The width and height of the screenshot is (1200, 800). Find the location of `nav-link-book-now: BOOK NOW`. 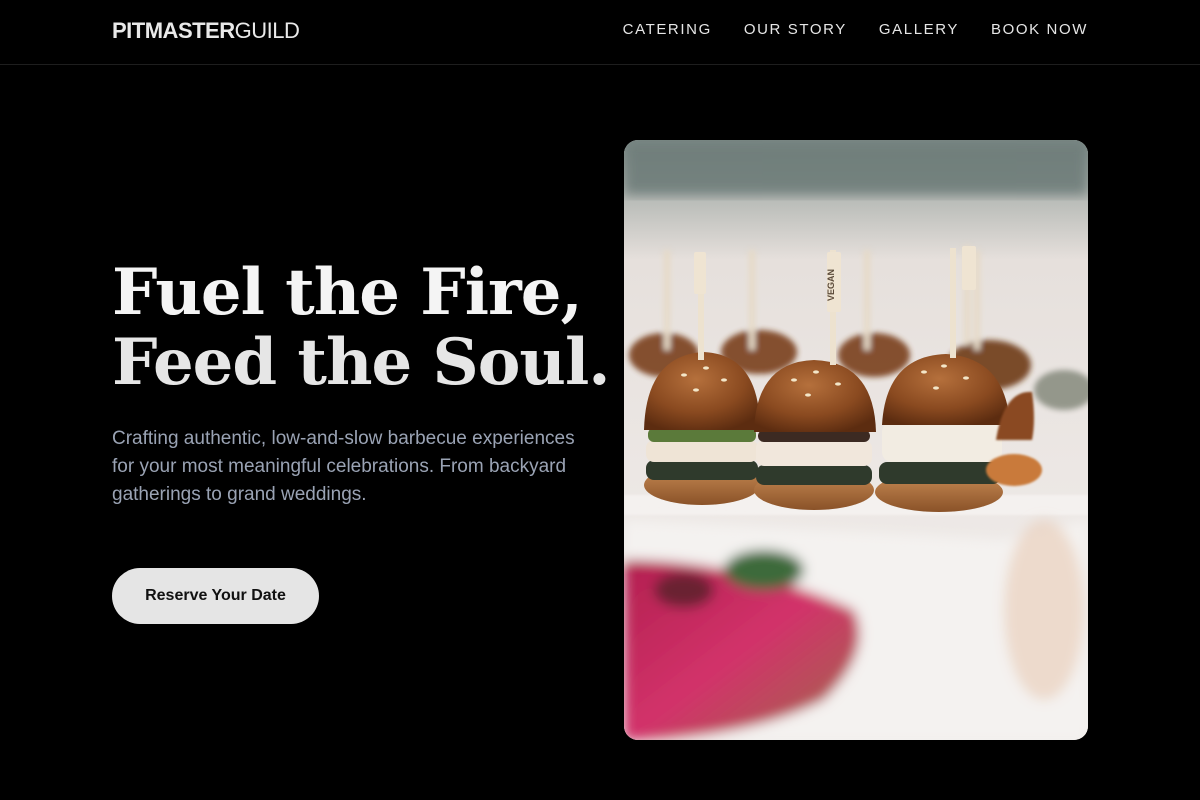

nav-link-book-now: BOOK NOW is located at coordinates (1039, 29).